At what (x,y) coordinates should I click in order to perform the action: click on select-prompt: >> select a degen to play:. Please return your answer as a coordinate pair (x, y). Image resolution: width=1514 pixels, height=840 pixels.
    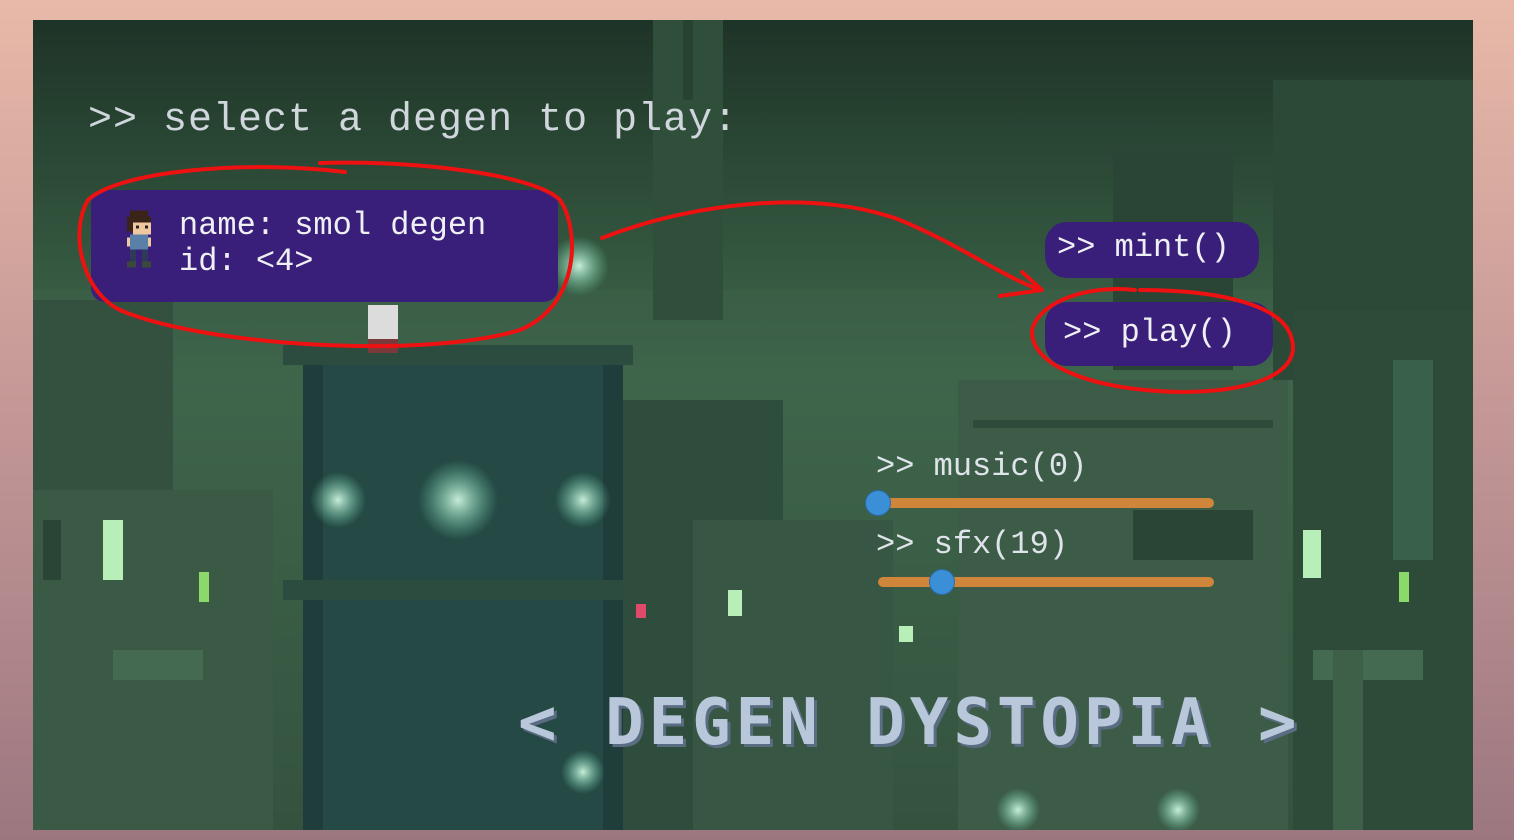
    Looking at the image, I should click on (413, 120).